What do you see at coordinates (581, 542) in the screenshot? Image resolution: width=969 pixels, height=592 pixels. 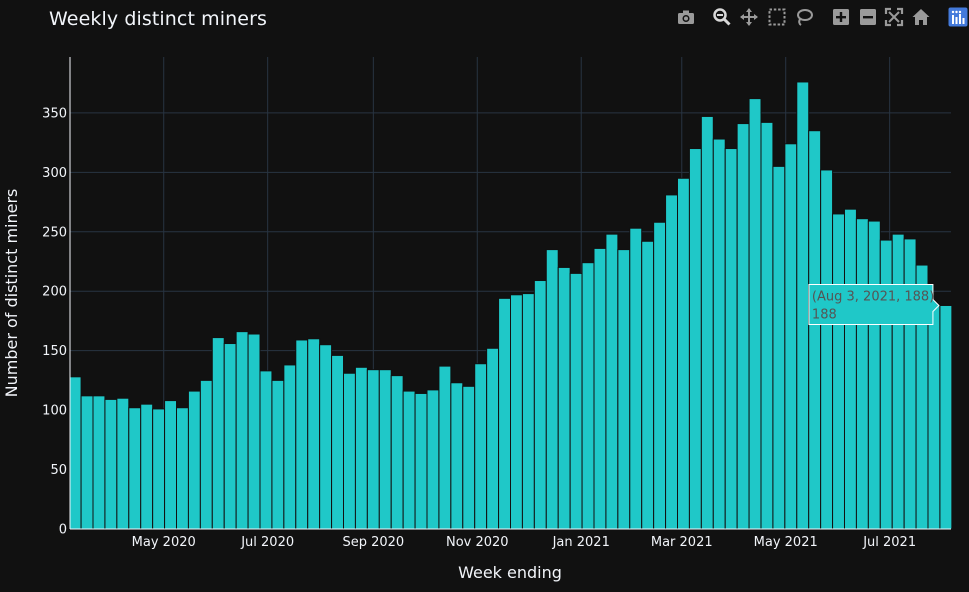 I see `x-tick-label: Jan 2021` at bounding box center [581, 542].